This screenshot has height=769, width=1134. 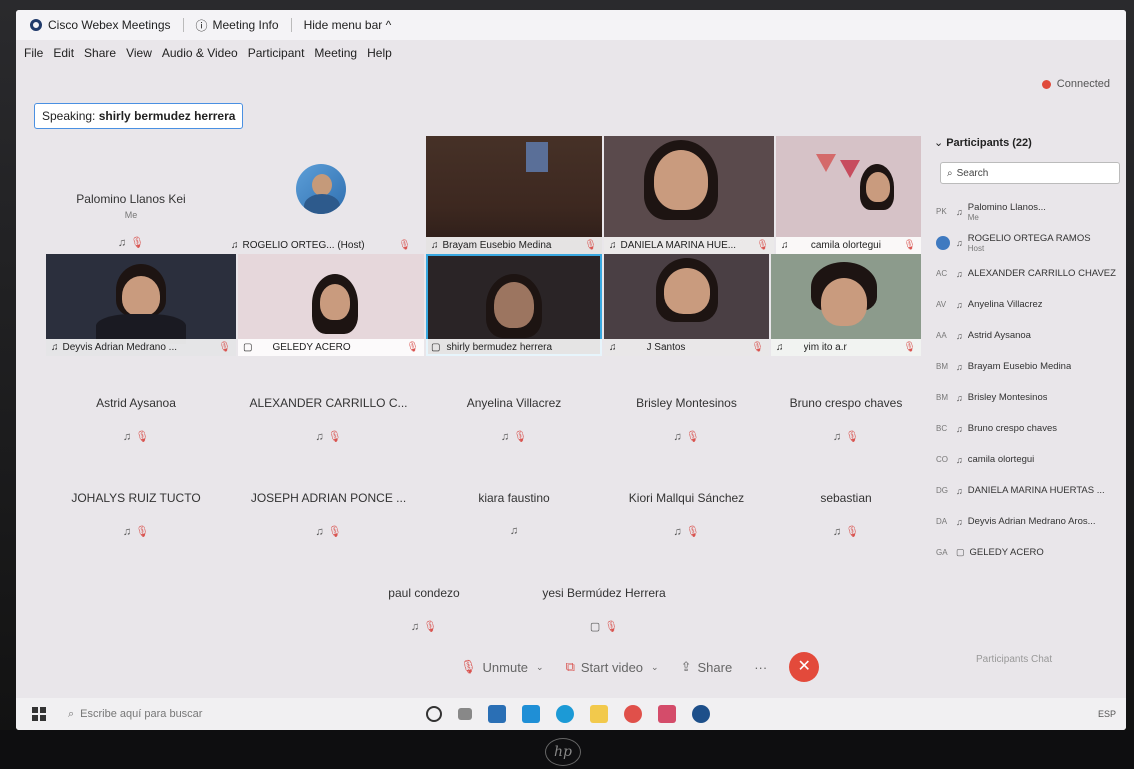 I want to click on video-tile: ♫ Deyvis Adrian Medrano ... 🎙, so click(x=141, y=305).